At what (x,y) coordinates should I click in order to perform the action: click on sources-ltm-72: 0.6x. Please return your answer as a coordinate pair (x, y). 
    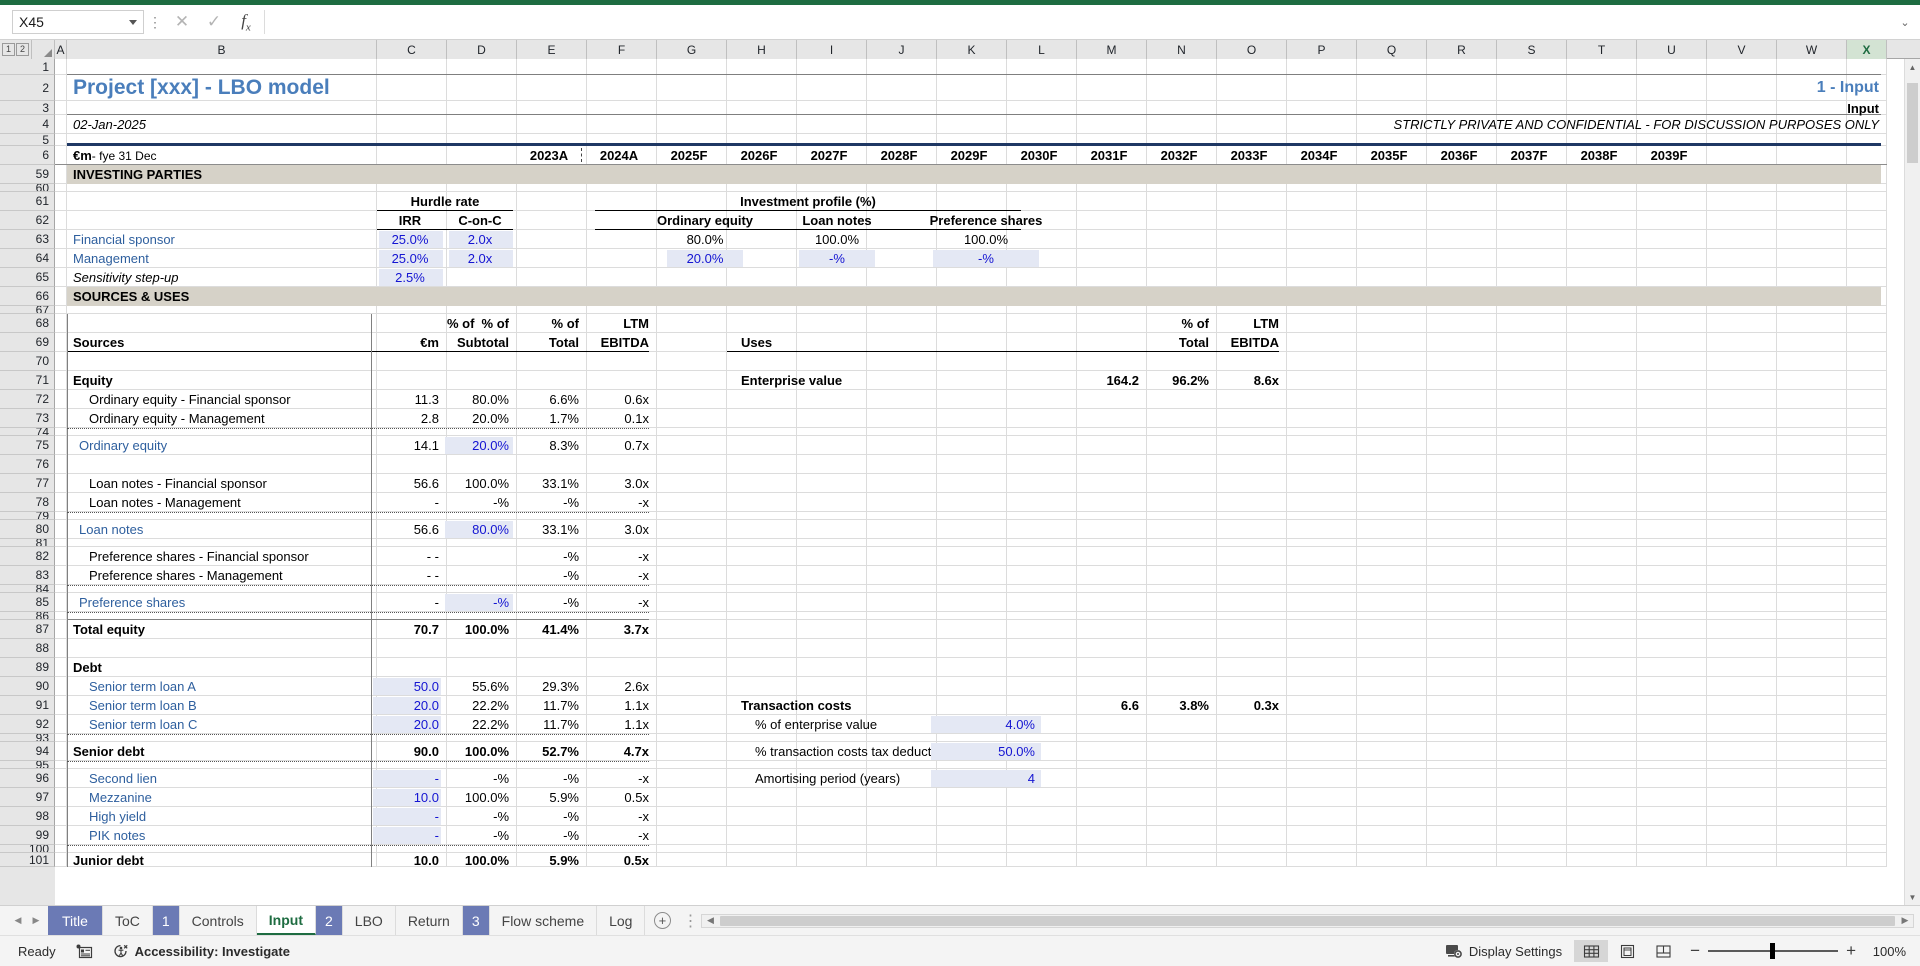
    Looking at the image, I should click on (618, 399).